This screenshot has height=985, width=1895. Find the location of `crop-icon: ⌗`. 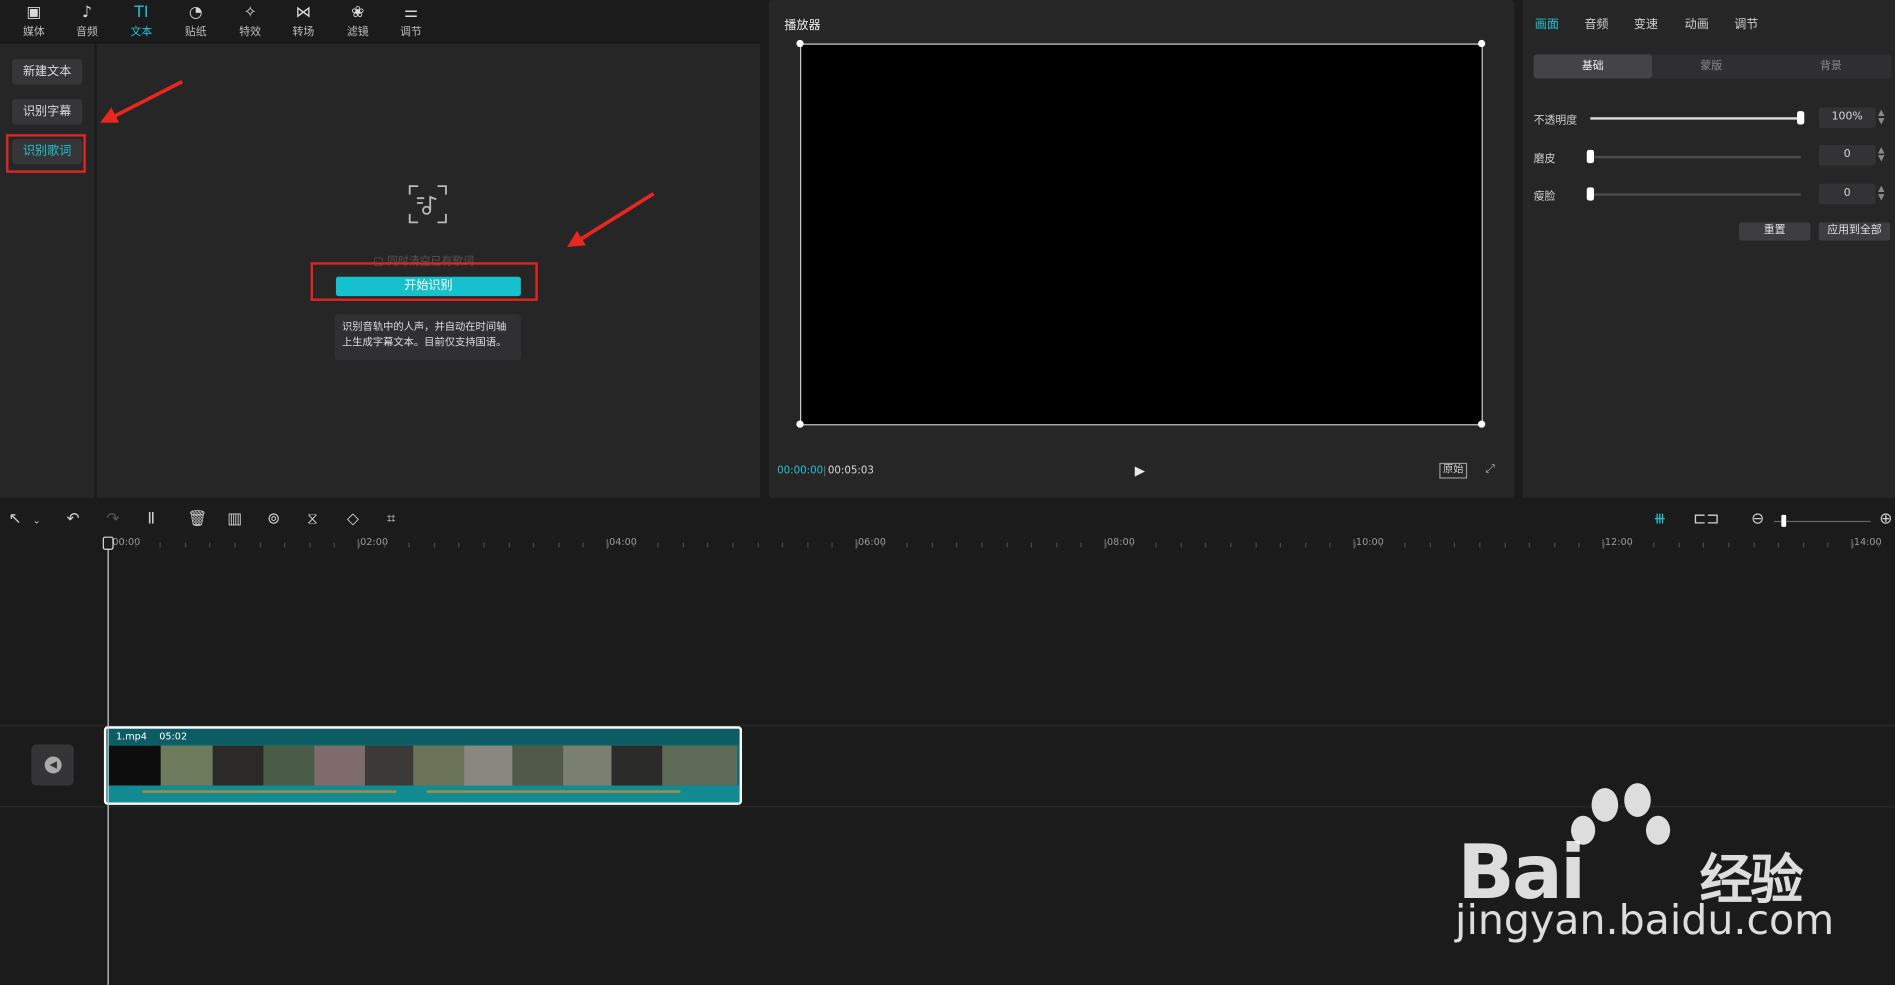

crop-icon: ⌗ is located at coordinates (391, 519).